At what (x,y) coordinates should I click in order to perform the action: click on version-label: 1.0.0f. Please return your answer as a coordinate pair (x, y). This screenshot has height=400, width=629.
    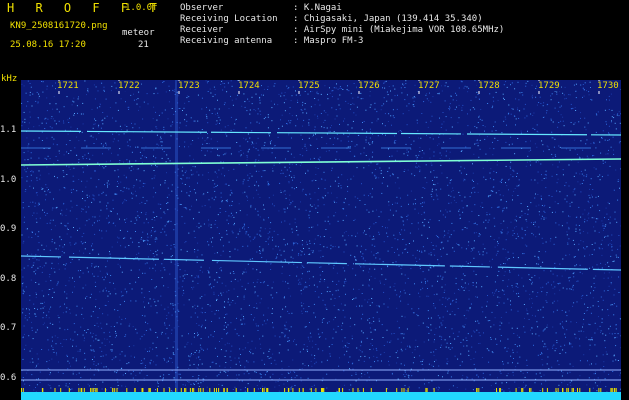
    Looking at the image, I should click on (141, 8).